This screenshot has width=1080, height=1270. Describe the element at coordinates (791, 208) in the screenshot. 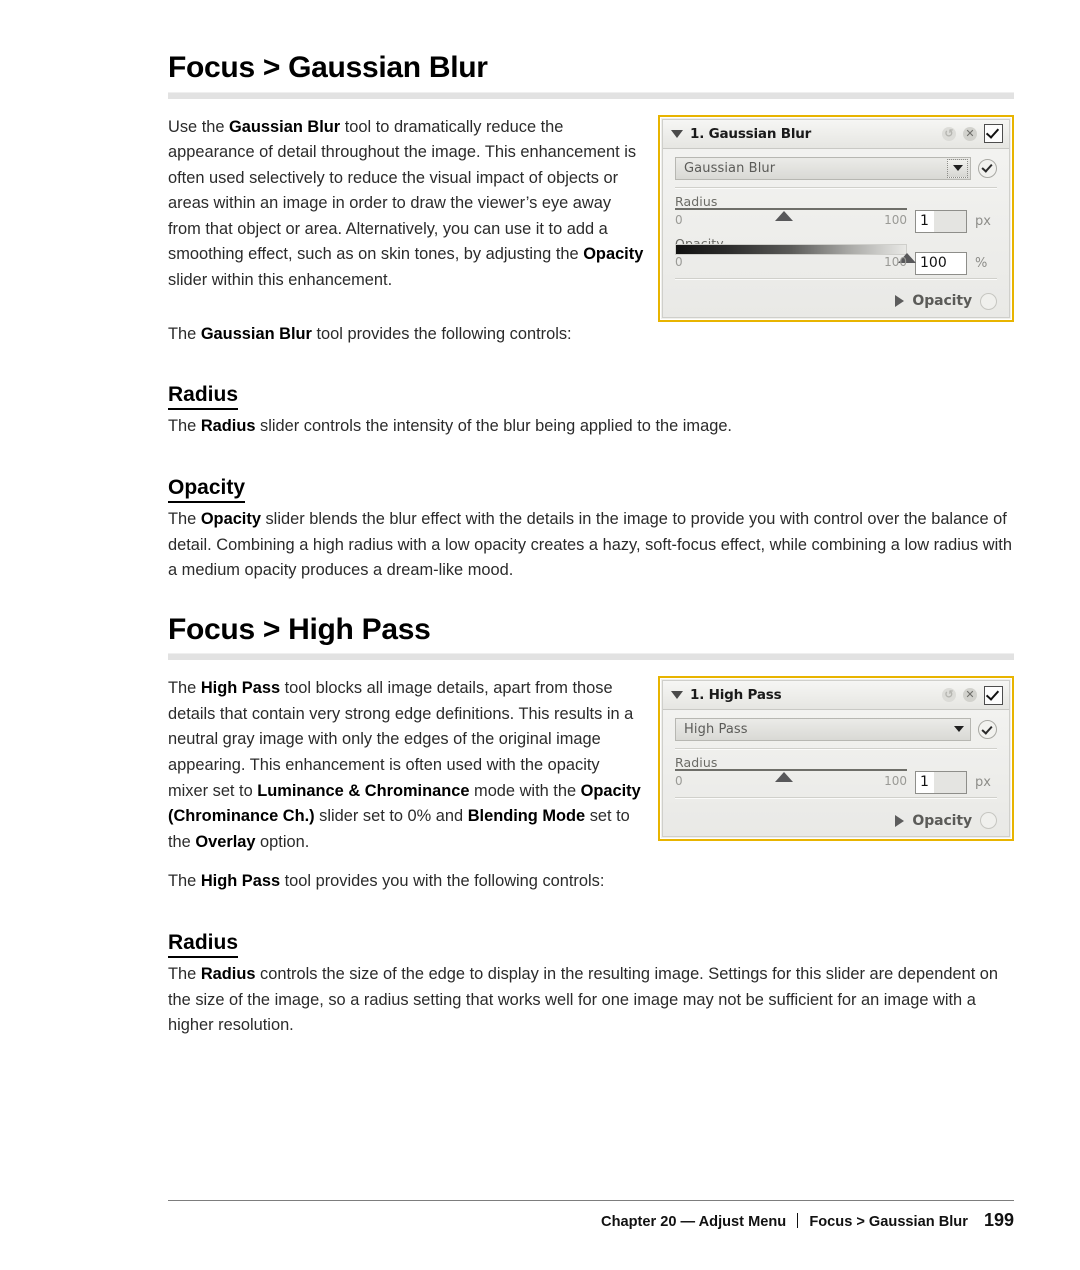

I see `radius-slider-track` at that location.